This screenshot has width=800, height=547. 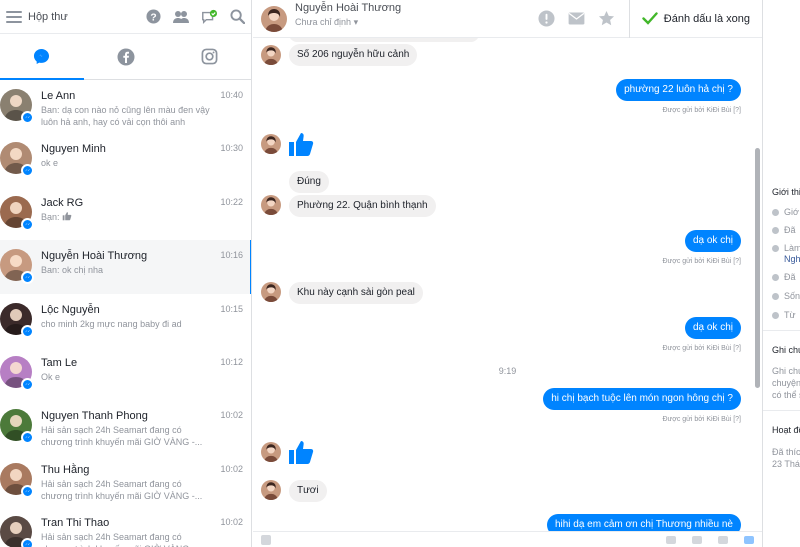 I want to click on conversation-name: Le Ann, so click(x=58, y=96).